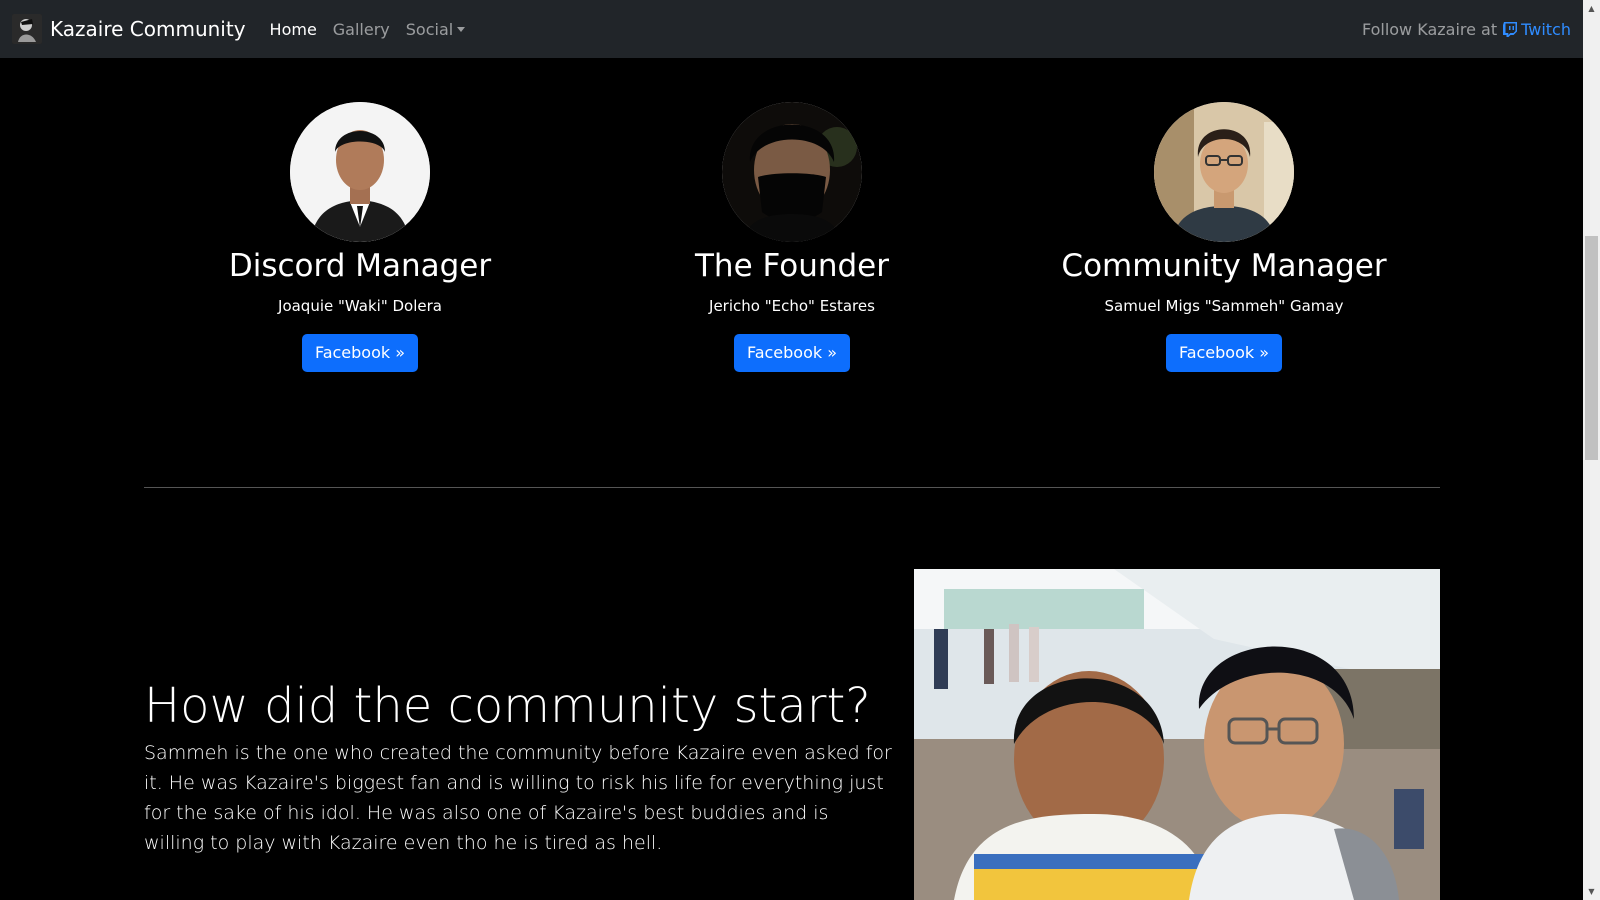 This screenshot has width=1600, height=900. What do you see at coordinates (360, 306) in the screenshot?
I see `member-name: Joaquie "Waki" Dolera` at bounding box center [360, 306].